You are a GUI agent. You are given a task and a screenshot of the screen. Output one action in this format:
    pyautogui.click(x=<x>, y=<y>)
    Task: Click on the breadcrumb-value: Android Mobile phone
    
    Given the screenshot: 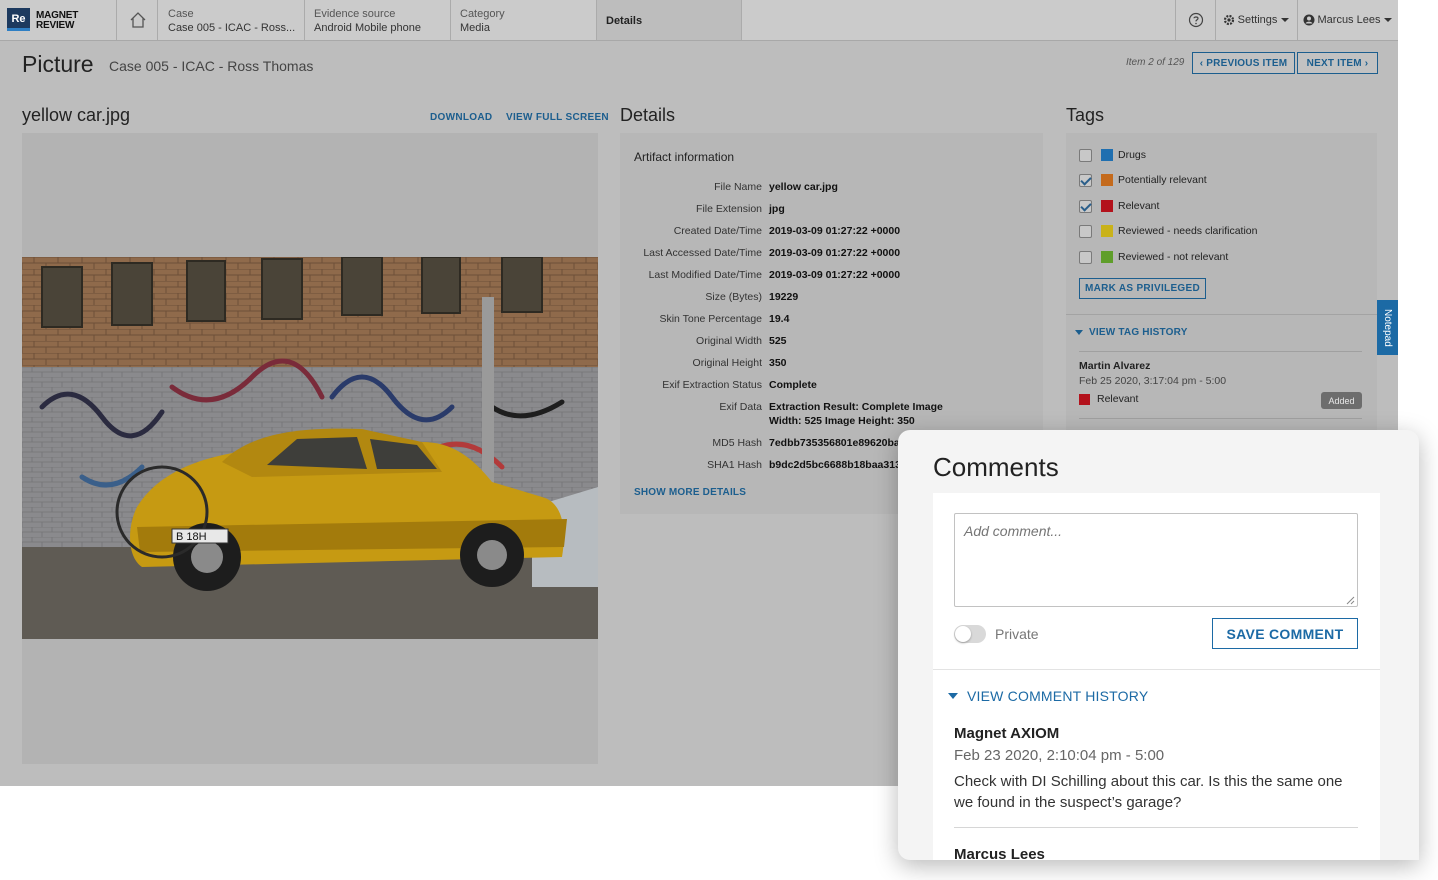 What is the action you would take?
    pyautogui.click(x=368, y=28)
    